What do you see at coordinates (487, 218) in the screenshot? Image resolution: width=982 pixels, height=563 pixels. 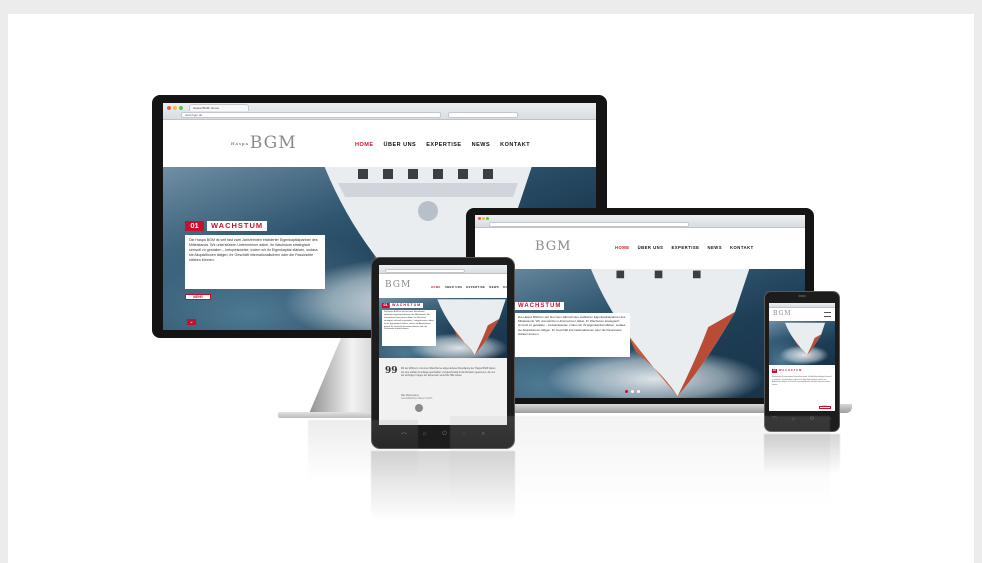 I see `laptop-maximize-dot` at bounding box center [487, 218].